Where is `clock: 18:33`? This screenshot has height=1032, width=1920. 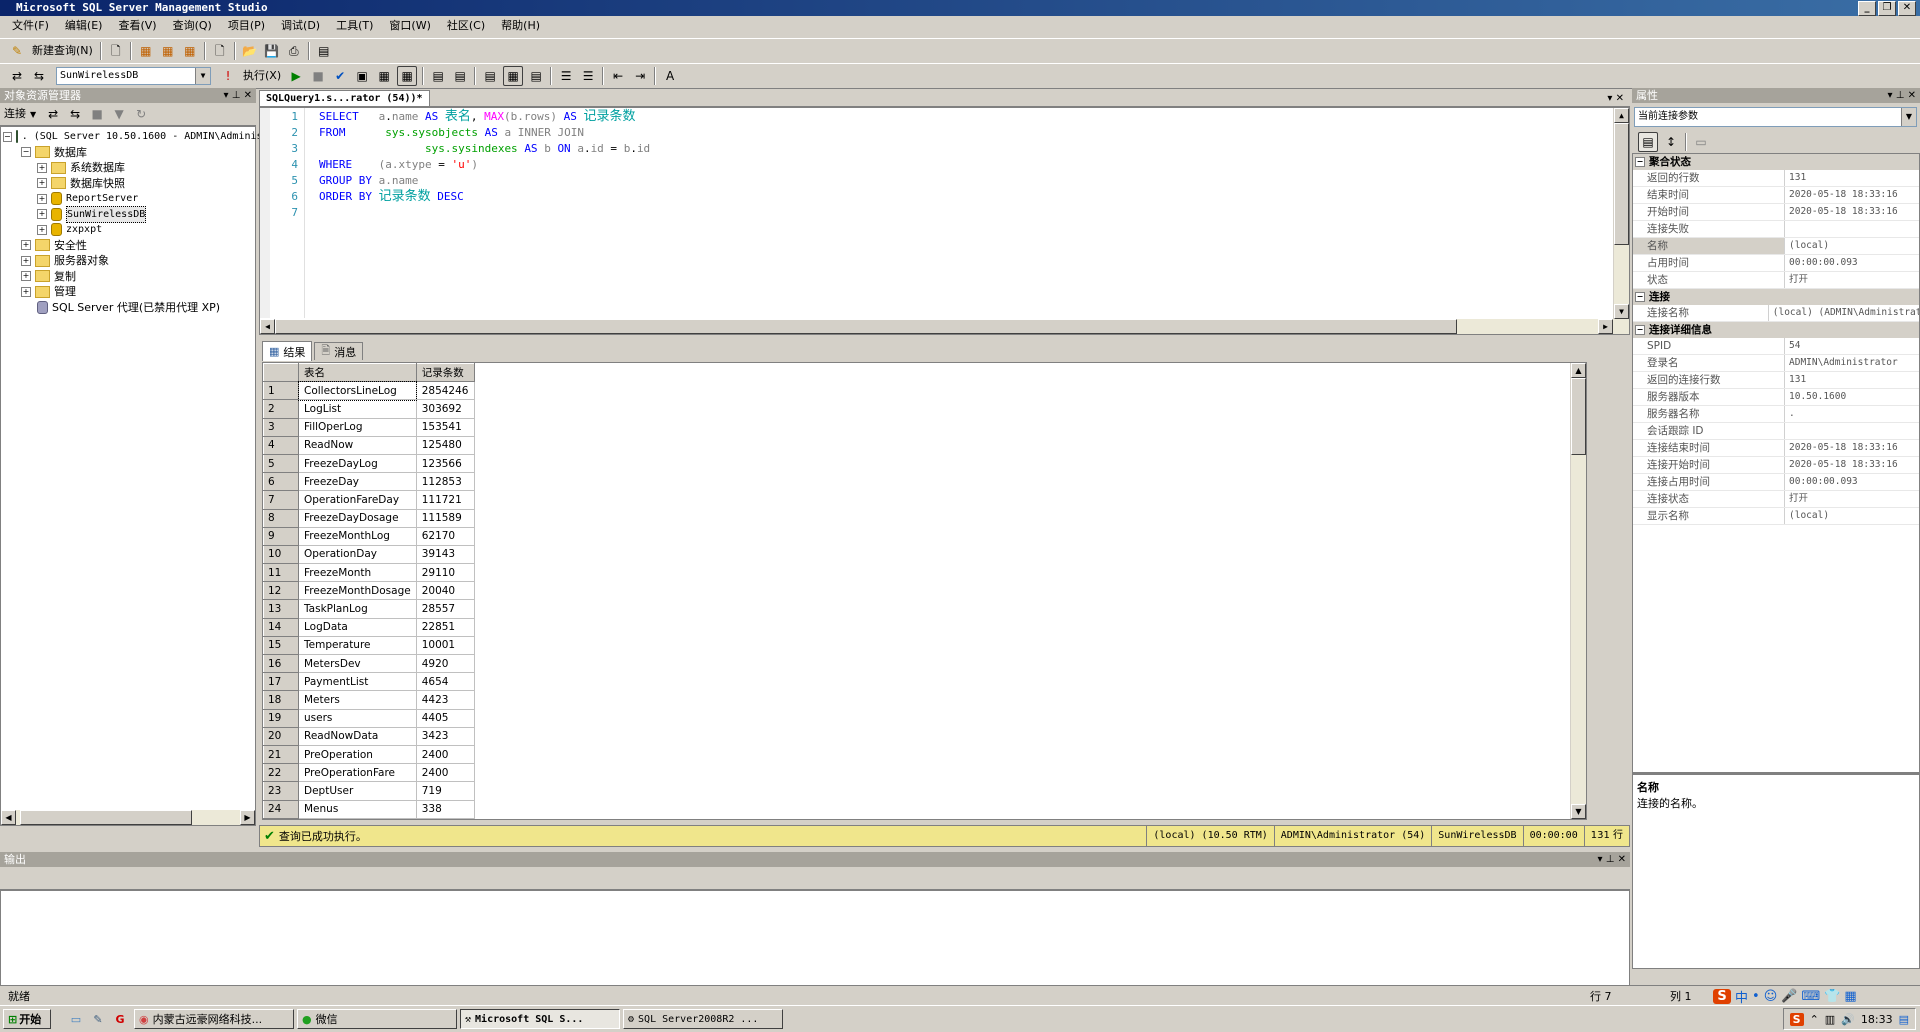 clock: 18:33 is located at coordinates (1877, 1019).